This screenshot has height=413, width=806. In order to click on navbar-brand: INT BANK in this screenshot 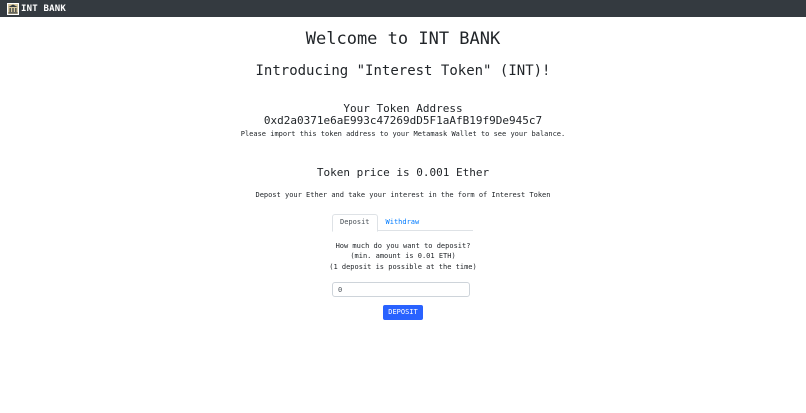, I will do `click(36, 8)`.